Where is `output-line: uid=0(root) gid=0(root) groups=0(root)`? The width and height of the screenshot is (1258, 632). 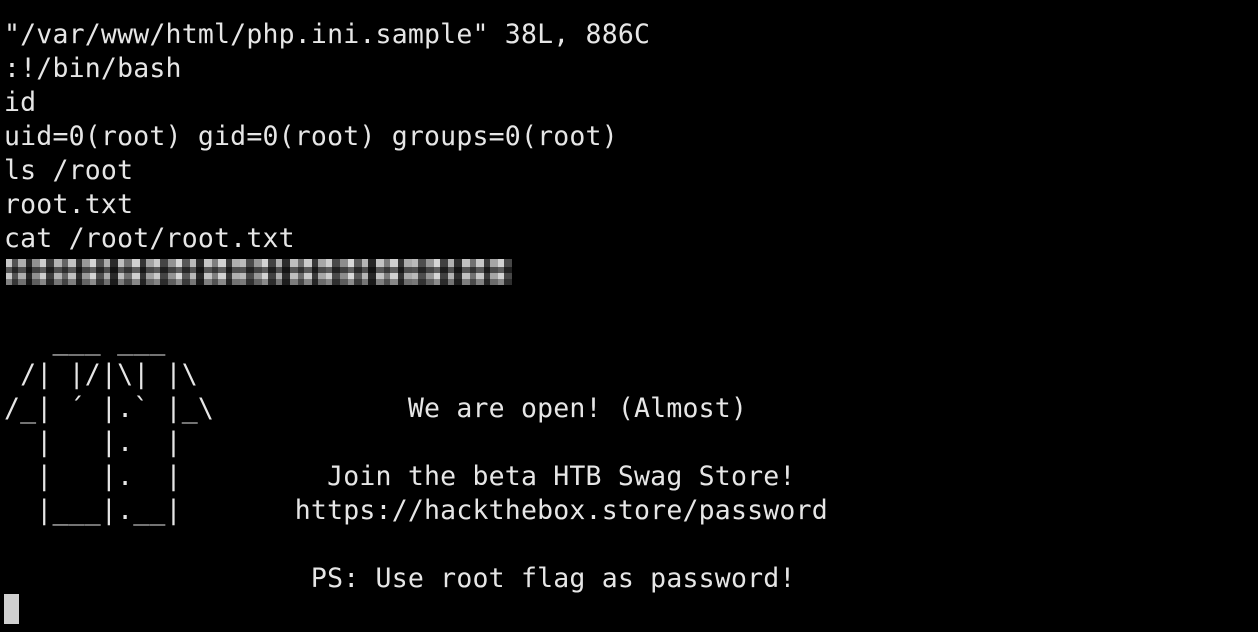 output-line: uid=0(root) gid=0(root) groups=0(root) is located at coordinates (311, 136).